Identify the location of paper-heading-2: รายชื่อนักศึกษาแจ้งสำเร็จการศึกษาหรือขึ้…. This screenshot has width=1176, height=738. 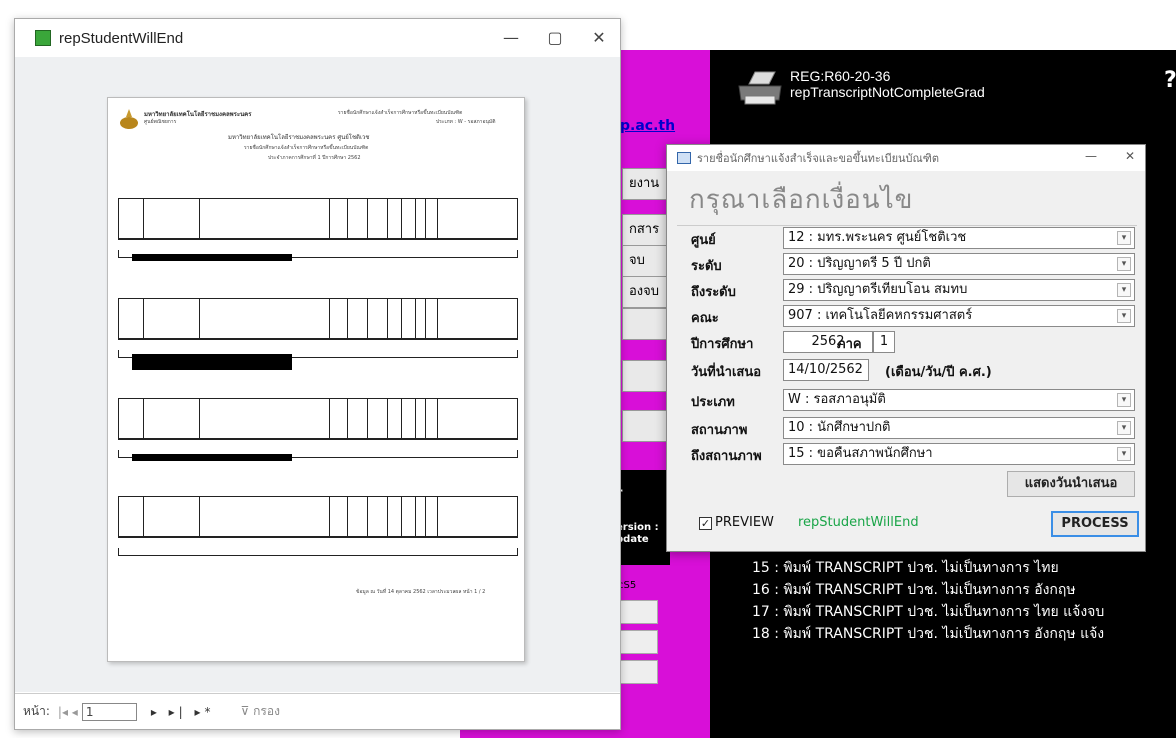
(306, 148).